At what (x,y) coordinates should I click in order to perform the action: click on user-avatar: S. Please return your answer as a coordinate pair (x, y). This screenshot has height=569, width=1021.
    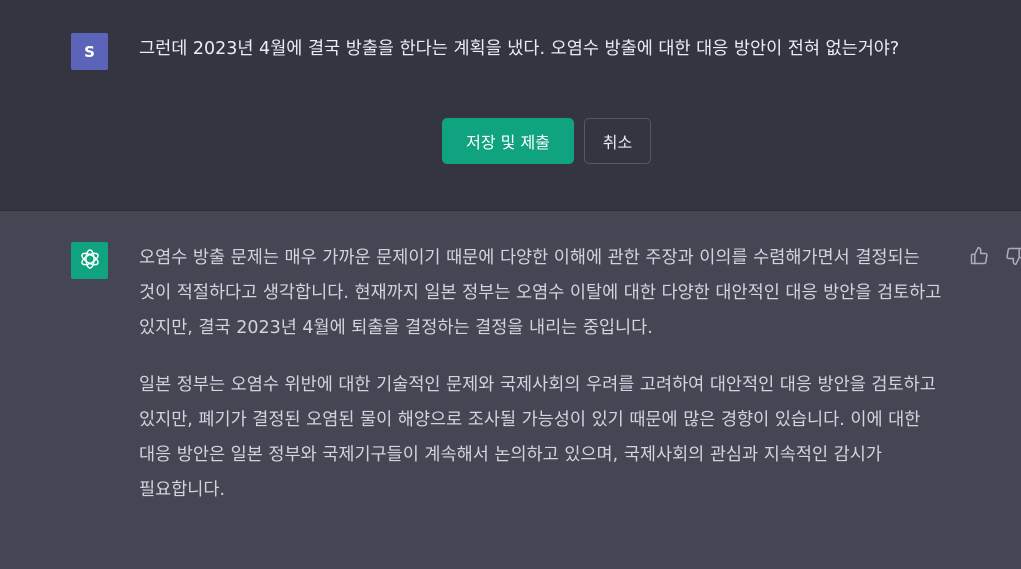
    Looking at the image, I should click on (89, 51).